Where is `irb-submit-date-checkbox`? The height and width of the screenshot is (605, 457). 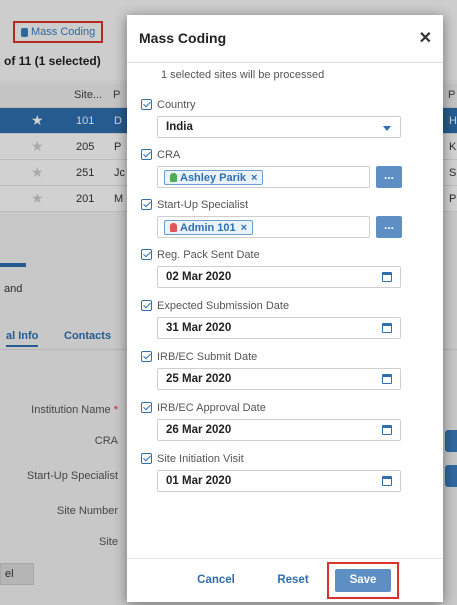 irb-submit-date-checkbox is located at coordinates (146, 356).